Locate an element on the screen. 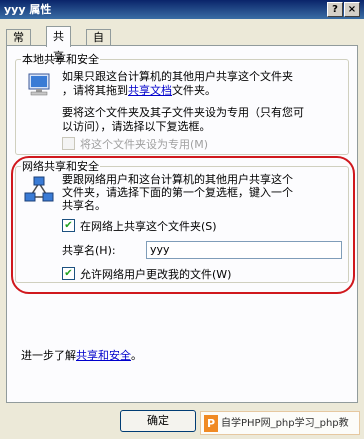  learn-more-text: 进一步了解共享和安全。 is located at coordinates (81, 355).